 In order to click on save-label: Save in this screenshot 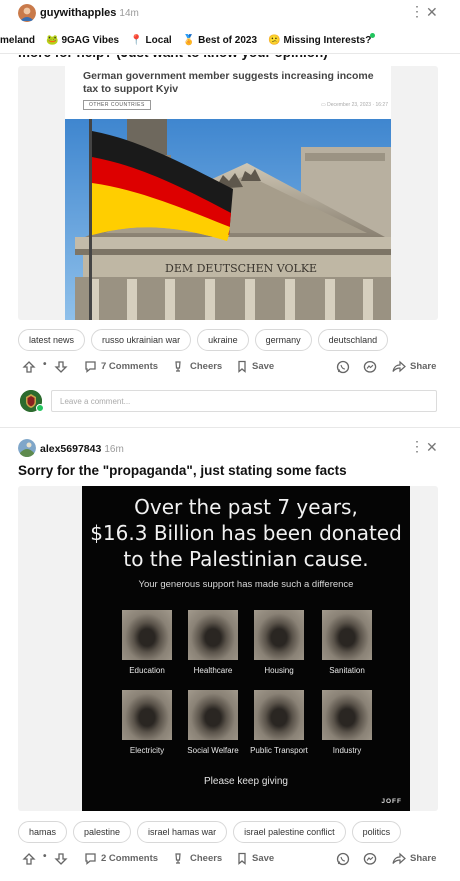, I will do `click(263, 858)`.